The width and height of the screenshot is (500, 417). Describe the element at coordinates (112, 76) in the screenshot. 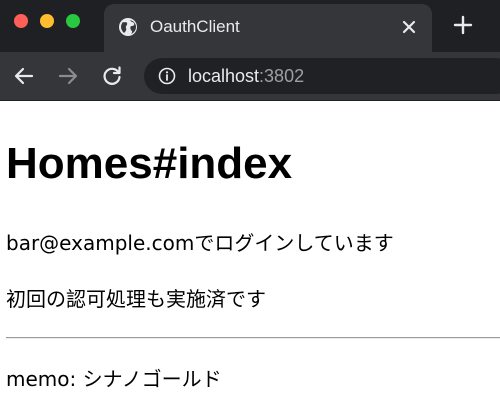

I see `reload-icon` at that location.